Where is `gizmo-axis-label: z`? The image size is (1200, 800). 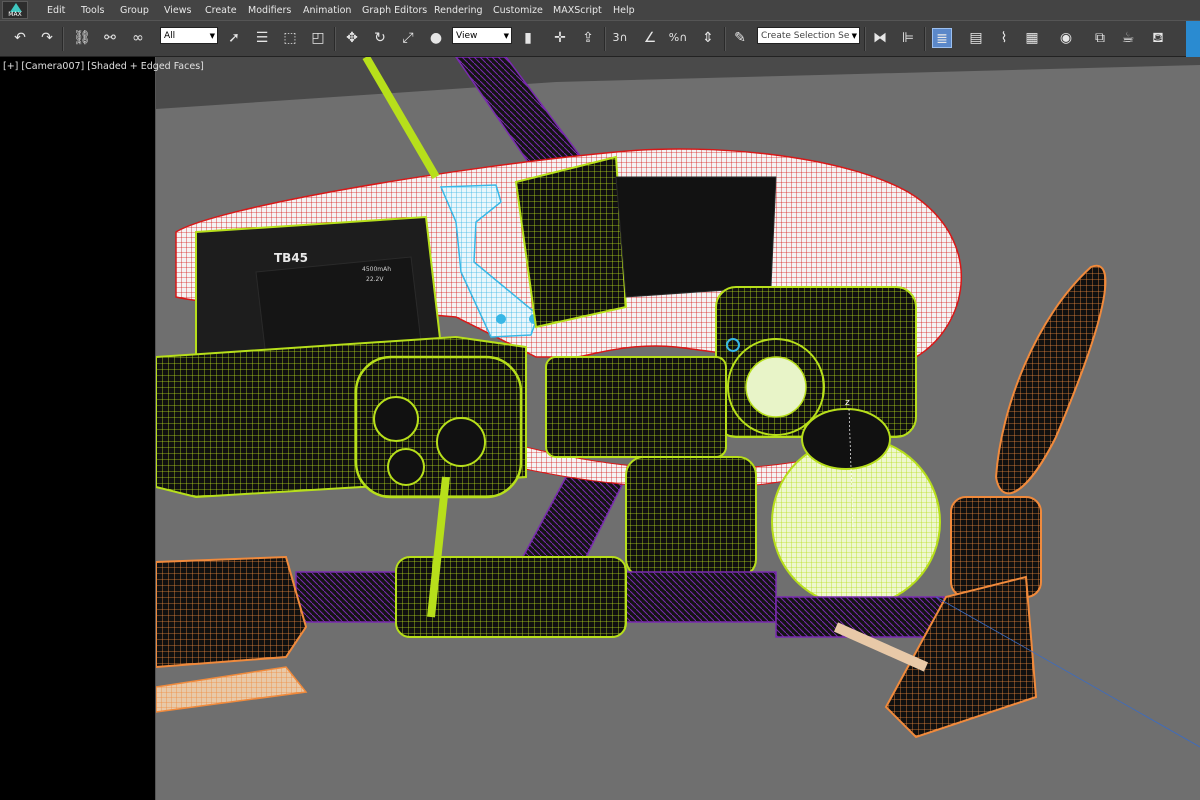 gizmo-axis-label: z is located at coordinates (847, 403).